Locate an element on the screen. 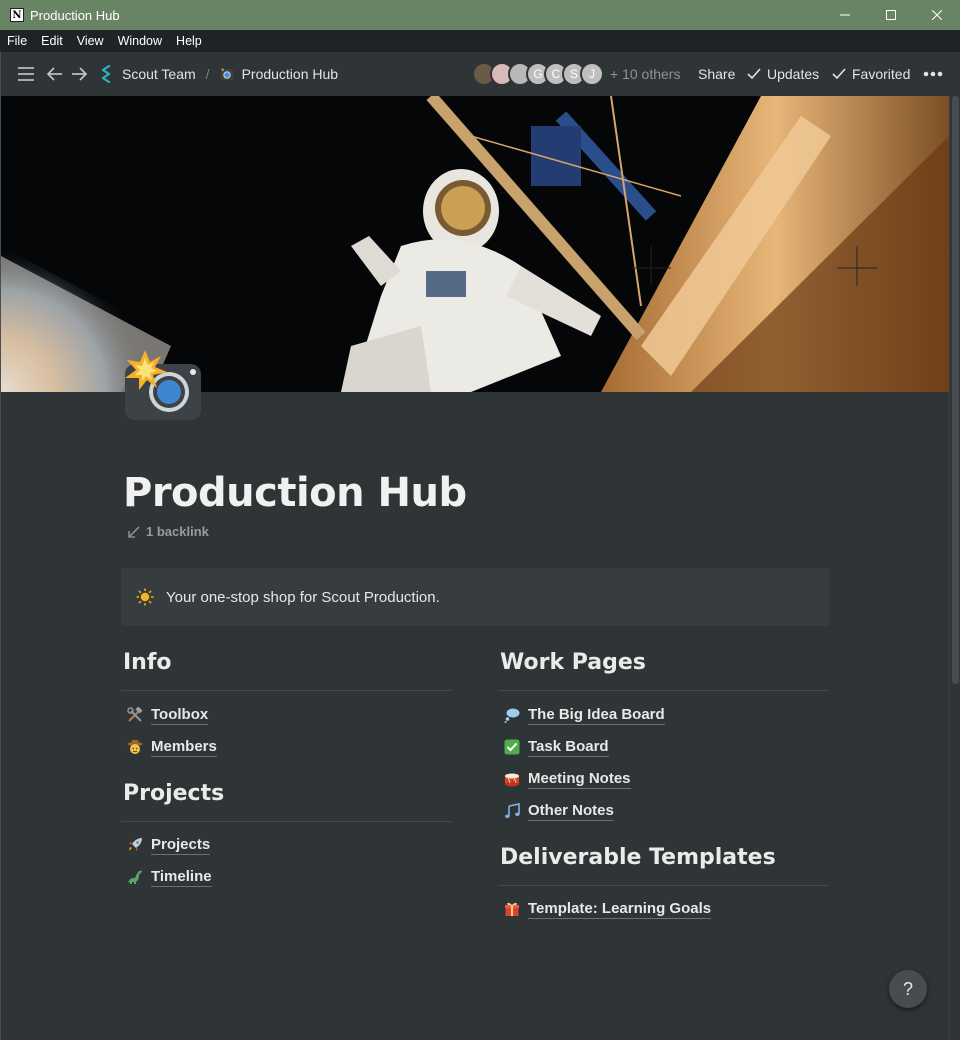 Image resolution: width=960 pixels, height=1040 pixels. dinosaur-icon is located at coordinates (135, 877).